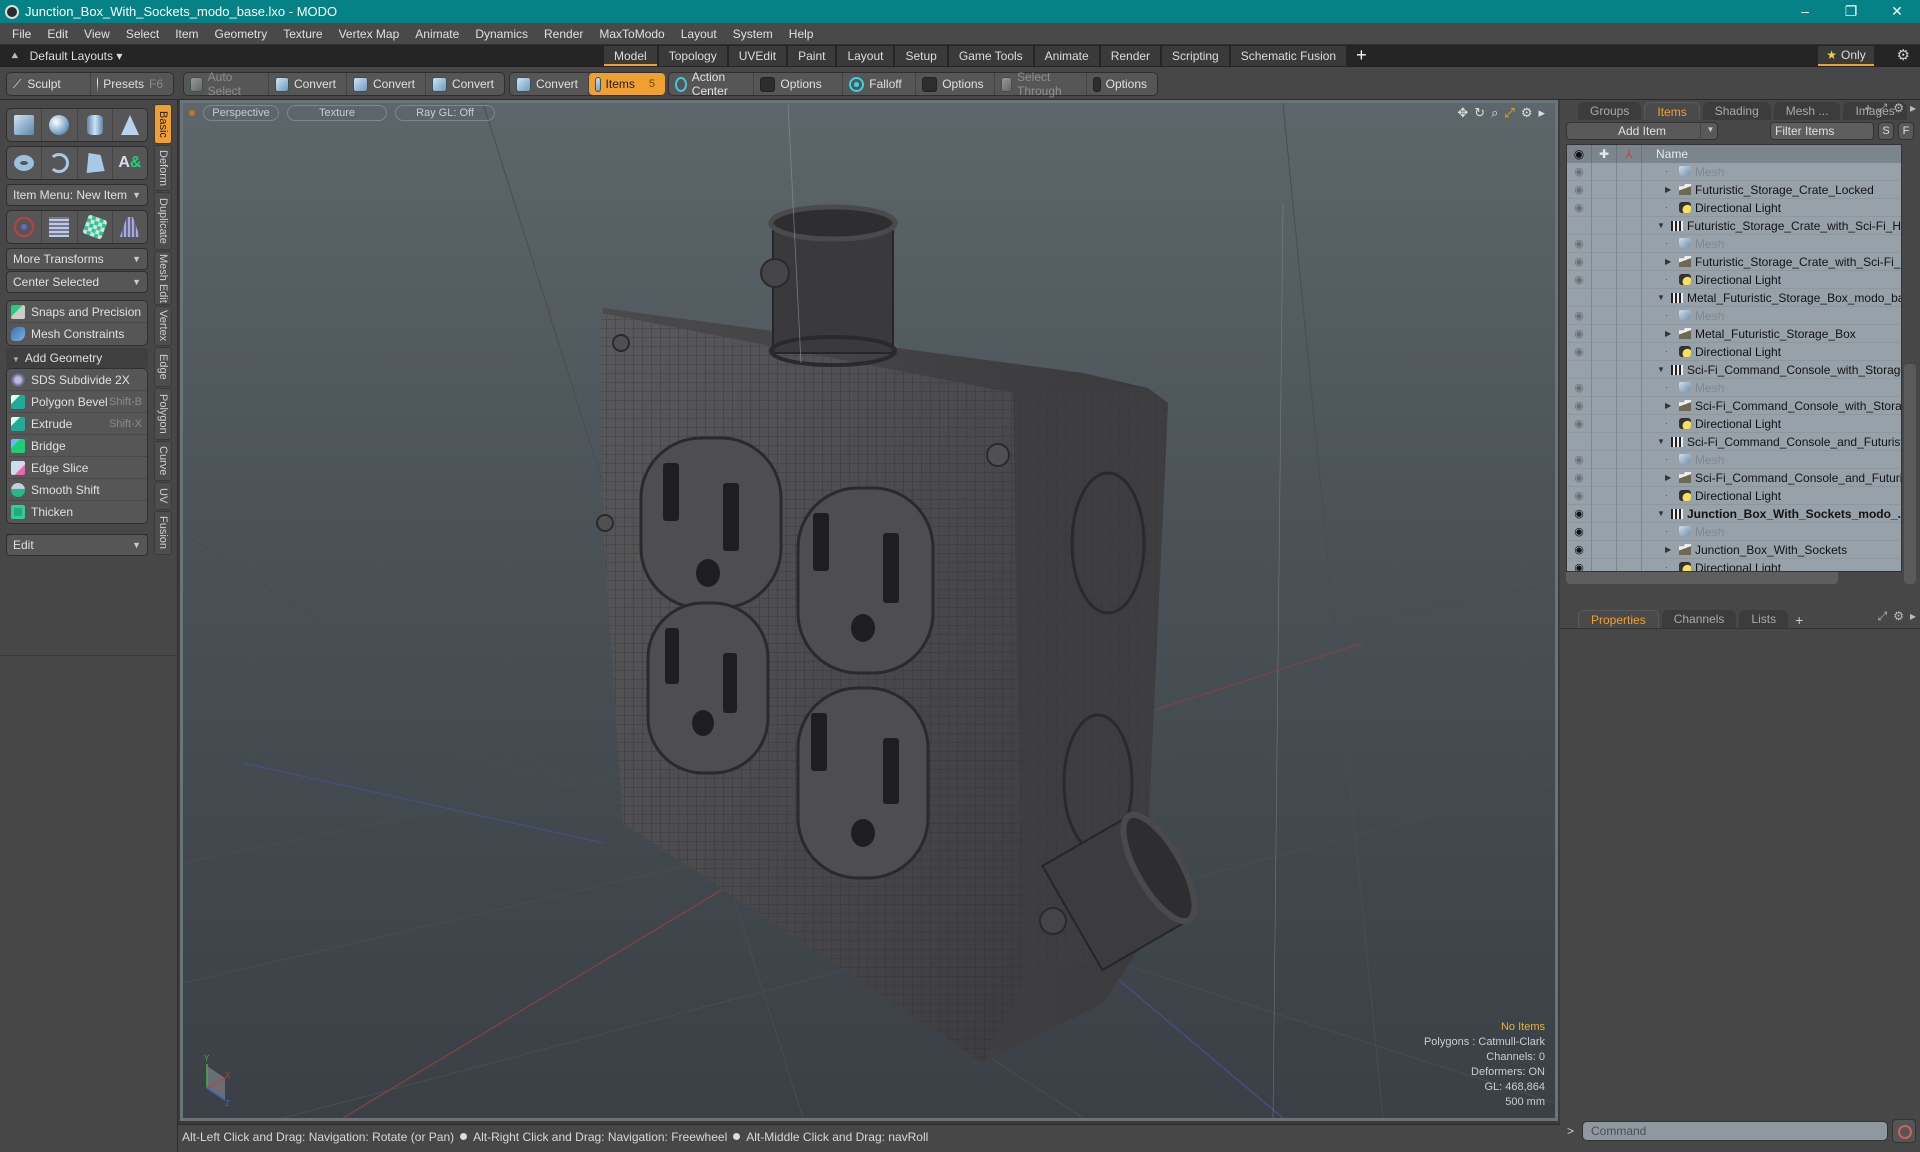 Image resolution: width=1920 pixels, height=1152 pixels. What do you see at coordinates (1734, 189) in the screenshot?
I see `item-row: ◉ ▶ Futuristic_Storage_Crate_Locked` at bounding box center [1734, 189].